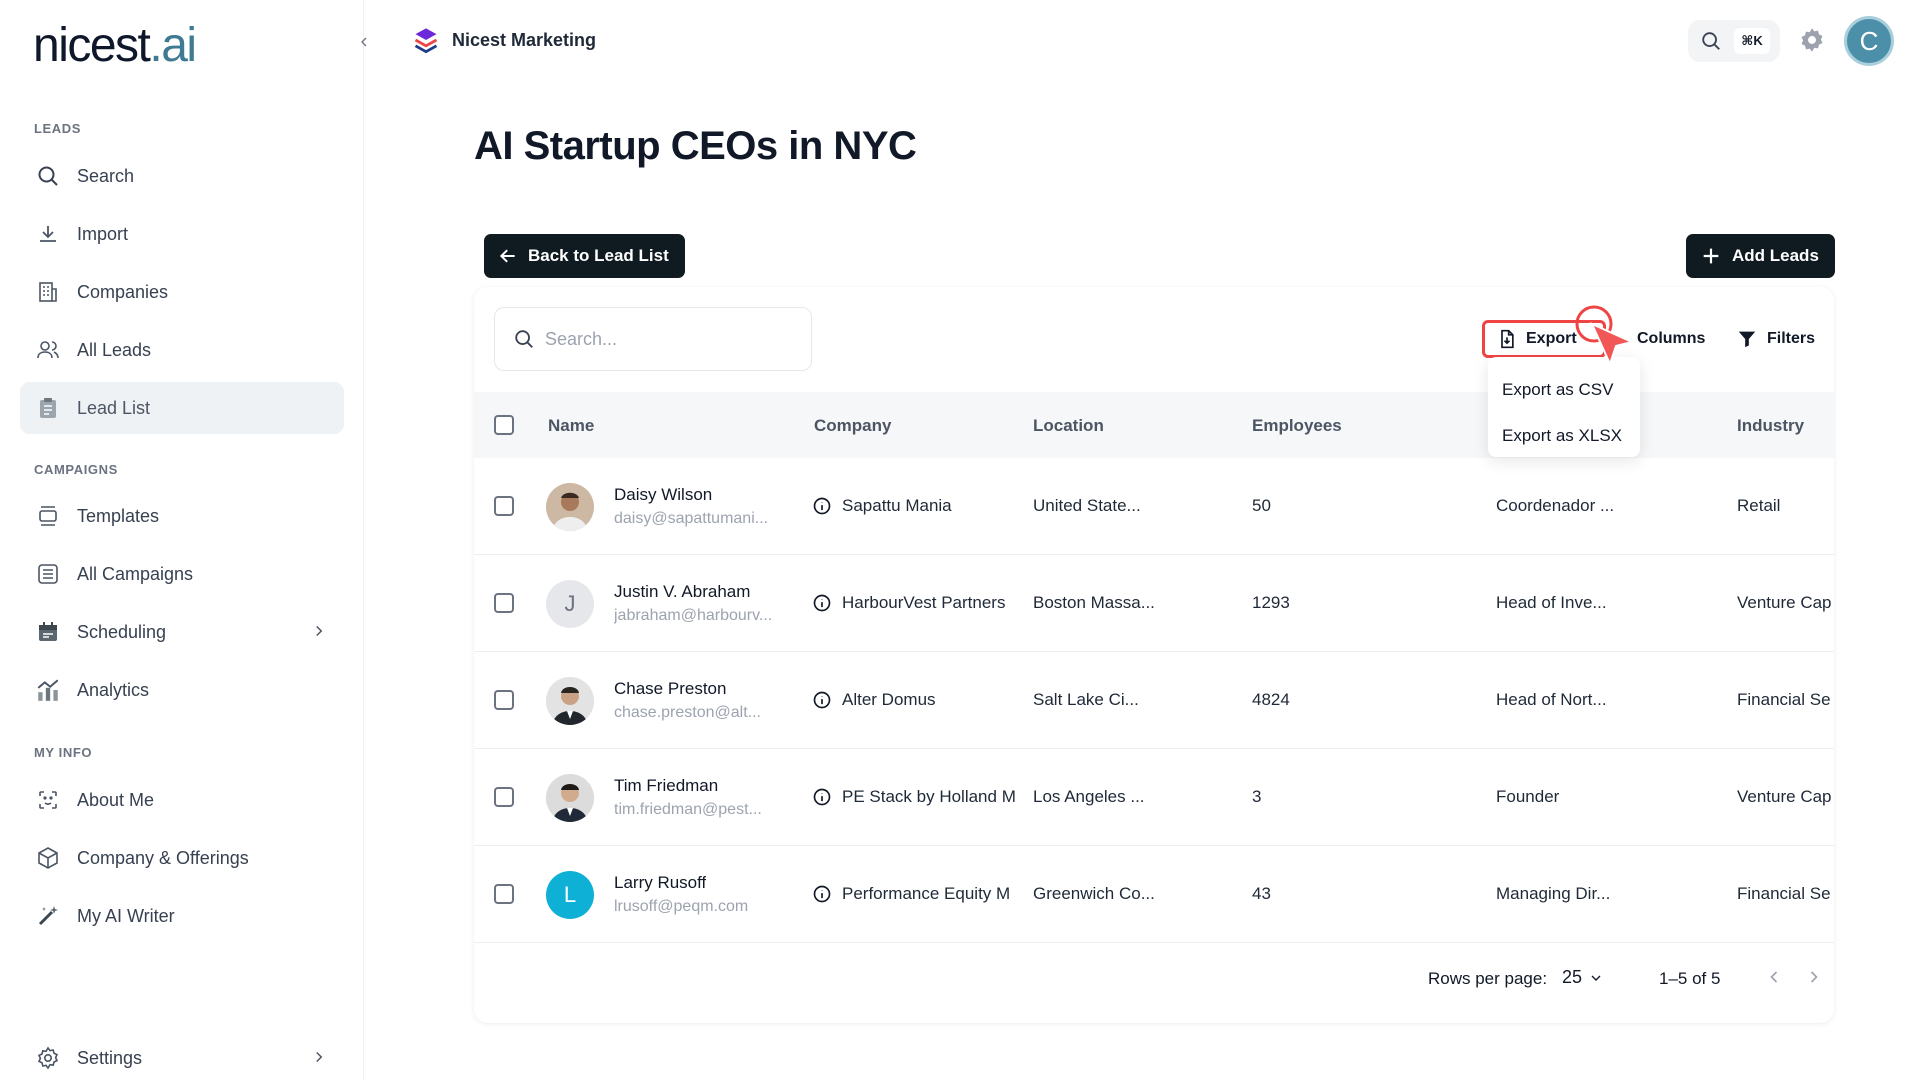 The height and width of the screenshot is (1080, 1920). What do you see at coordinates (182, 574) in the screenshot?
I see `sidebar-item-all-campaigns: All Campaigns` at bounding box center [182, 574].